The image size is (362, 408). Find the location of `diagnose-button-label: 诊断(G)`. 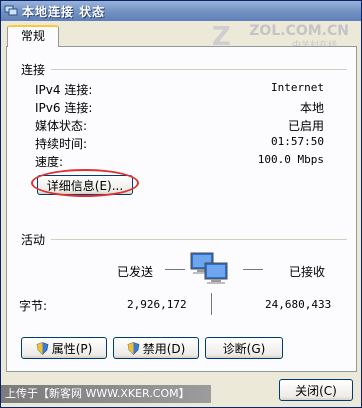

diagnose-button-label: 诊断(G) is located at coordinates (244, 348).